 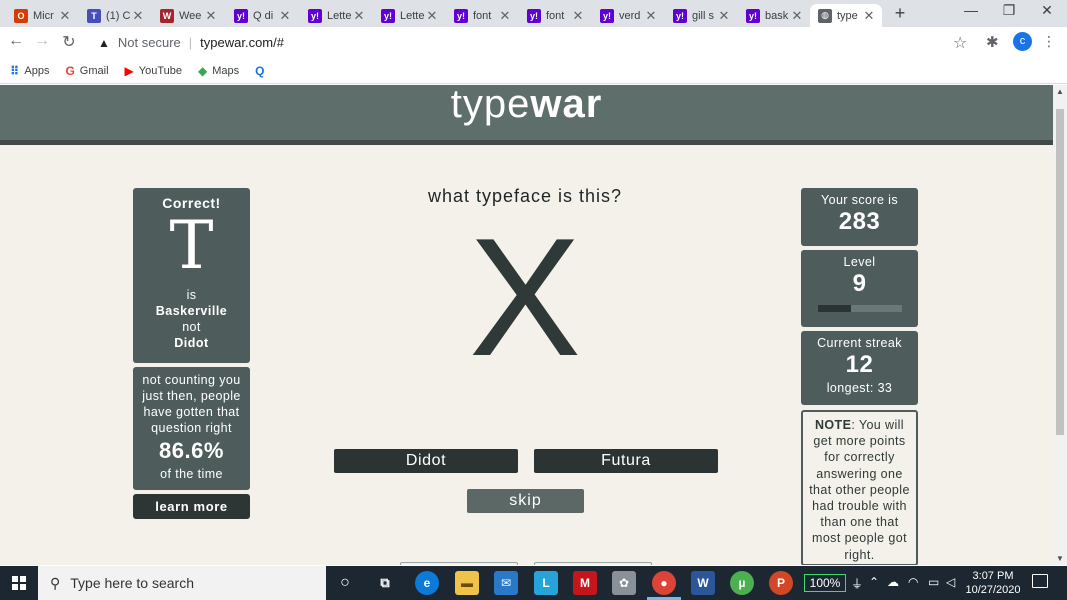 What do you see at coordinates (1040, 581) in the screenshot?
I see `notification-center-icon` at bounding box center [1040, 581].